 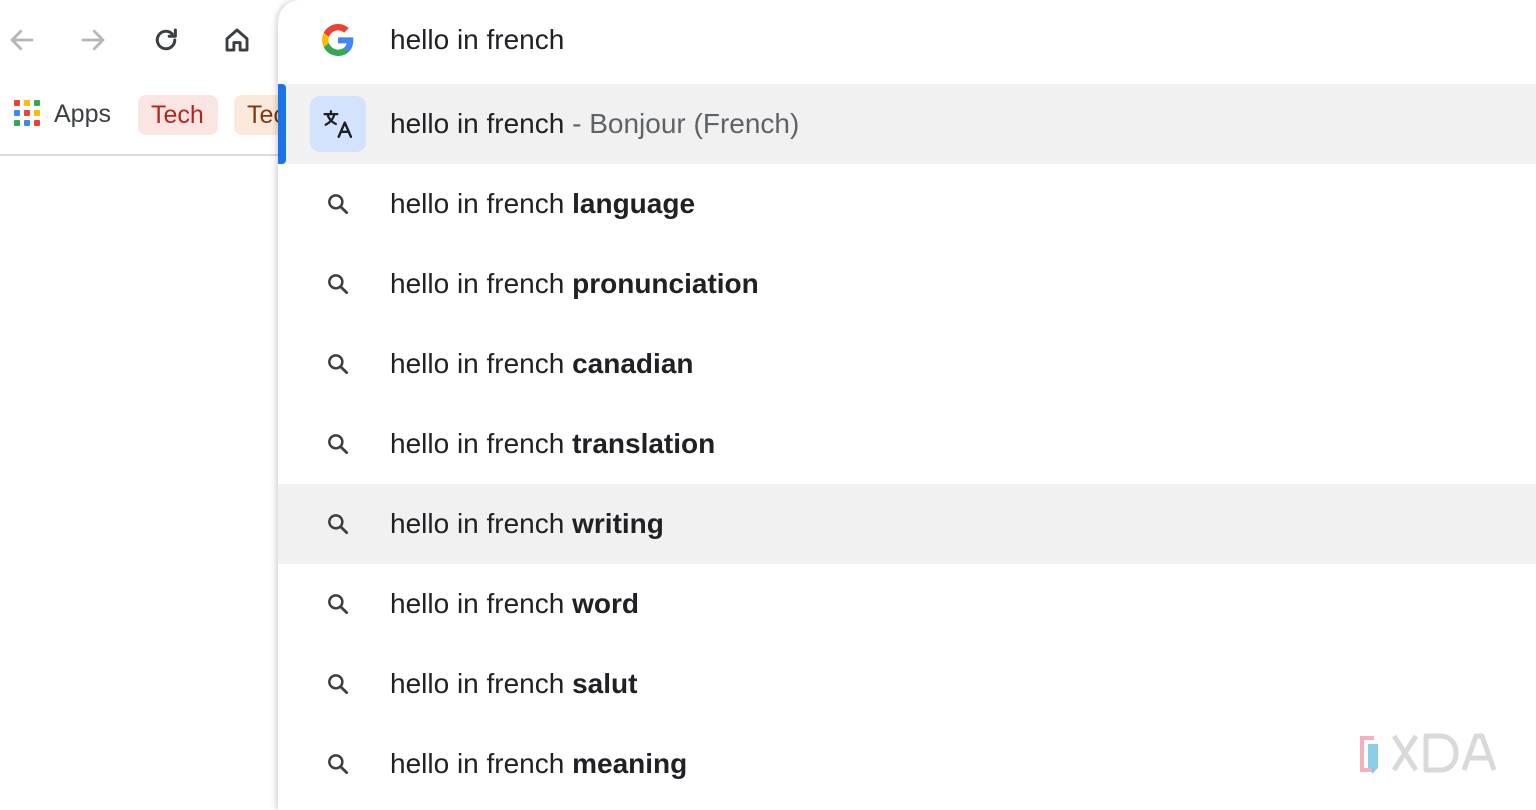 I want to click on apps-grid-icon, so click(x=28, y=114).